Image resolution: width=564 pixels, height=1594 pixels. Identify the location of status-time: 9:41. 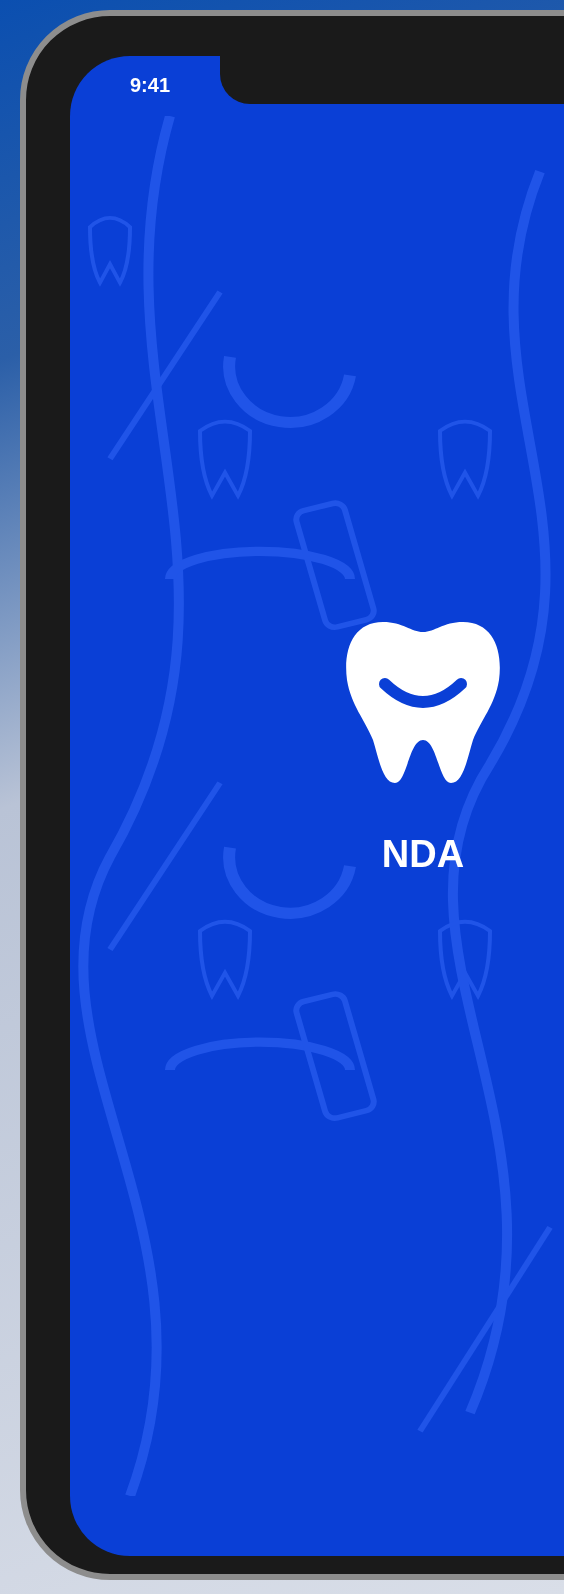
(150, 85).